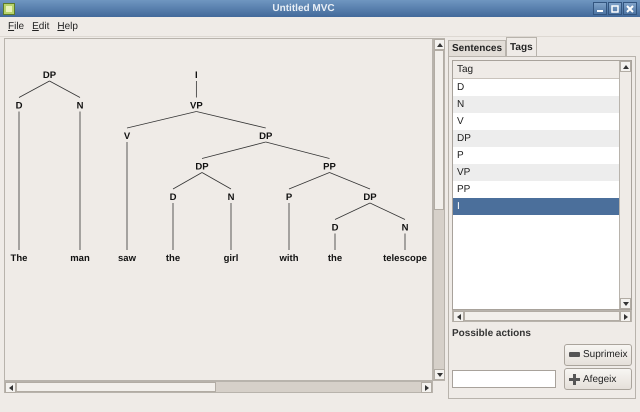 The image size is (640, 412). What do you see at coordinates (127, 258) in the screenshot?
I see `word-label: saw` at bounding box center [127, 258].